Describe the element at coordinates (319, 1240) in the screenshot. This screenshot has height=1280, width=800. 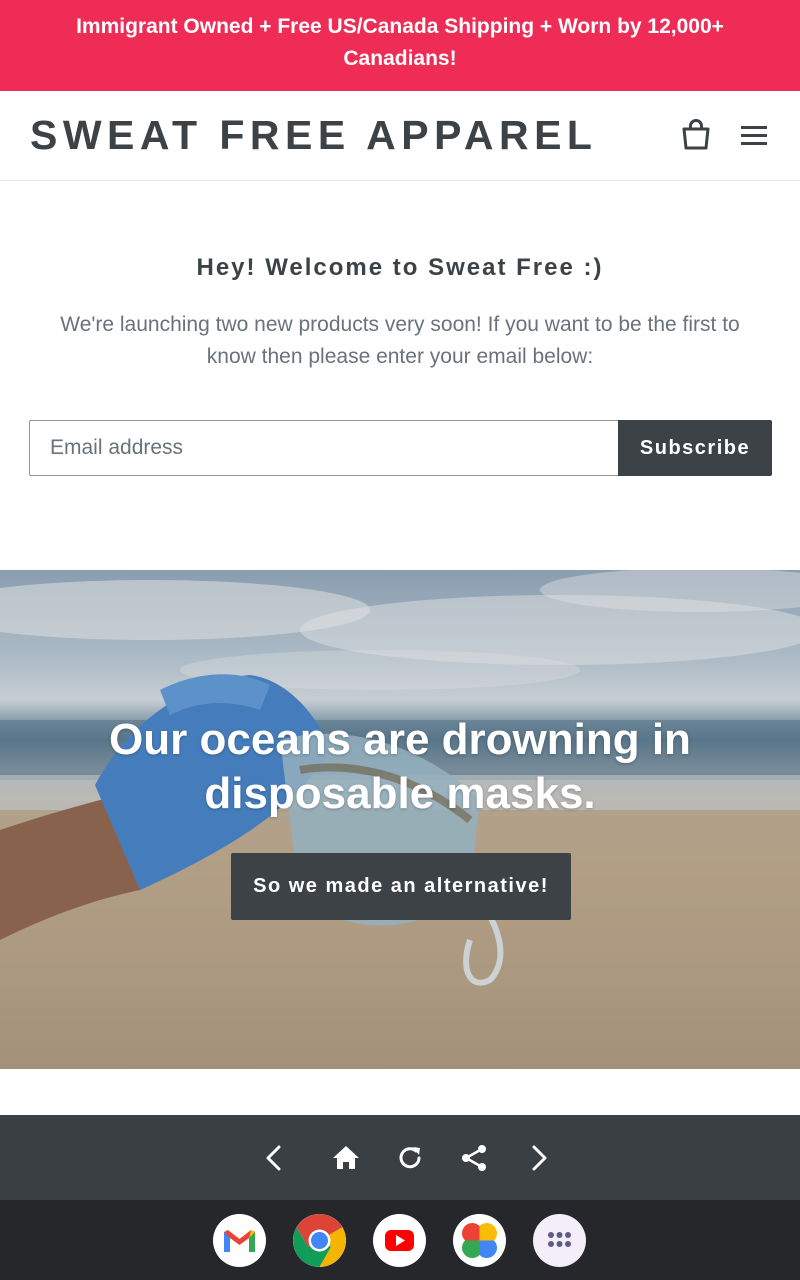
I see `chrome-icon` at that location.